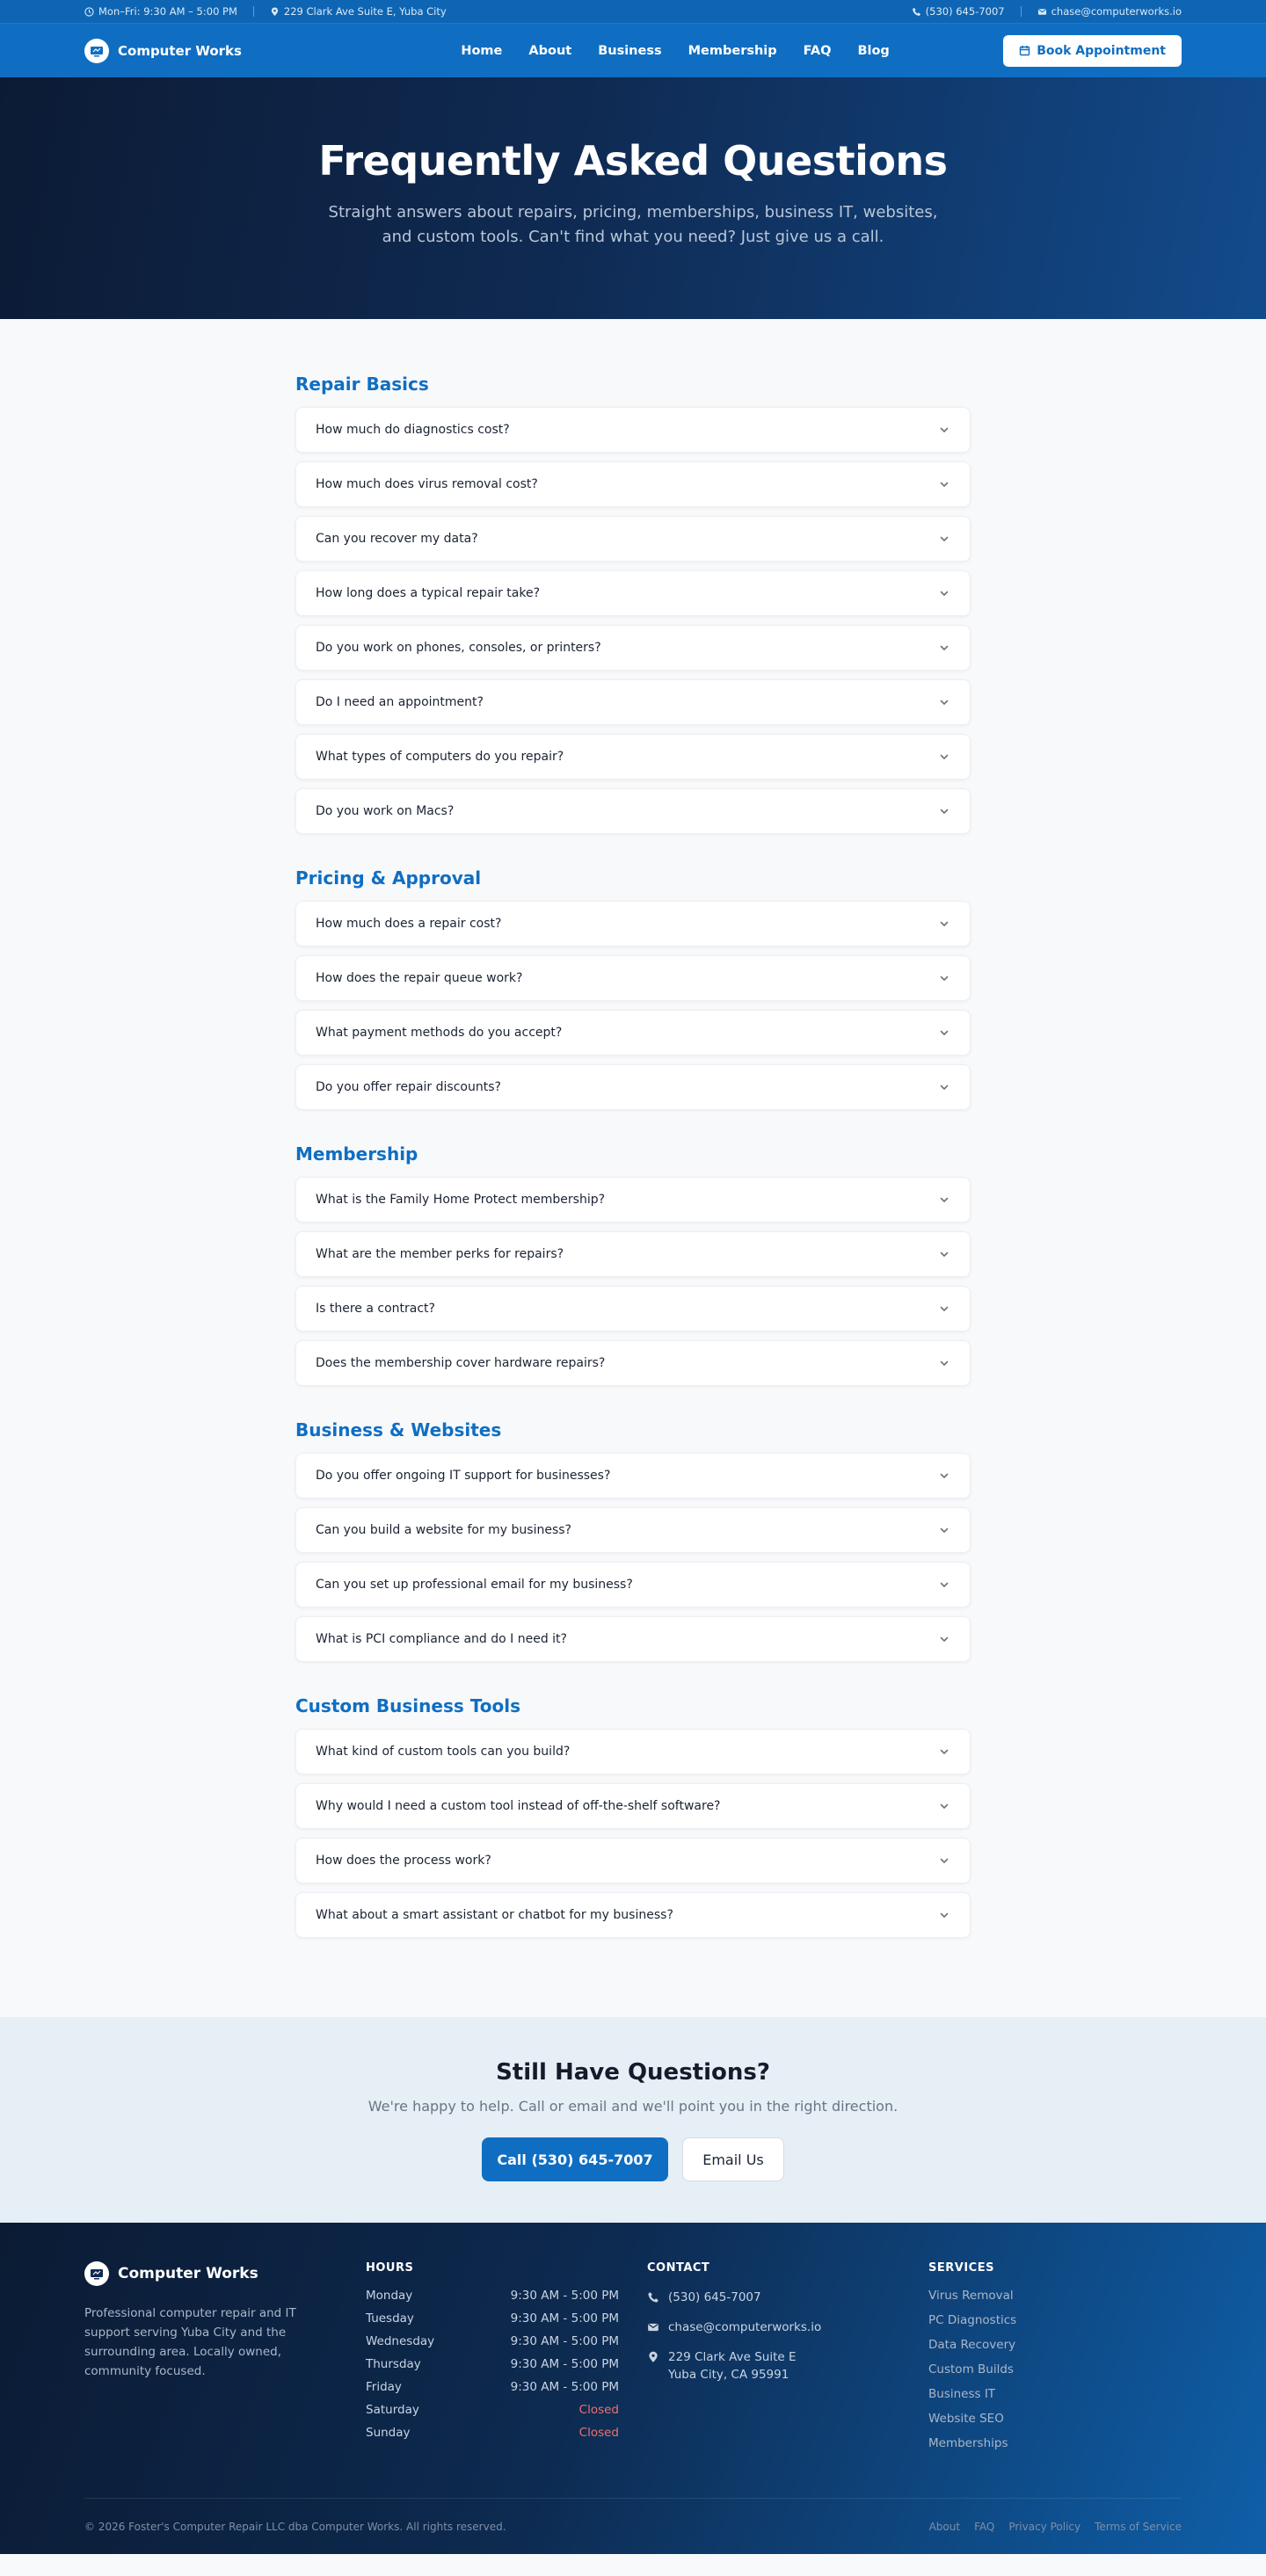 Image resolution: width=1266 pixels, height=2576 pixels. I want to click on faq-question-item: How much do diagnostics cost?, so click(633, 430).